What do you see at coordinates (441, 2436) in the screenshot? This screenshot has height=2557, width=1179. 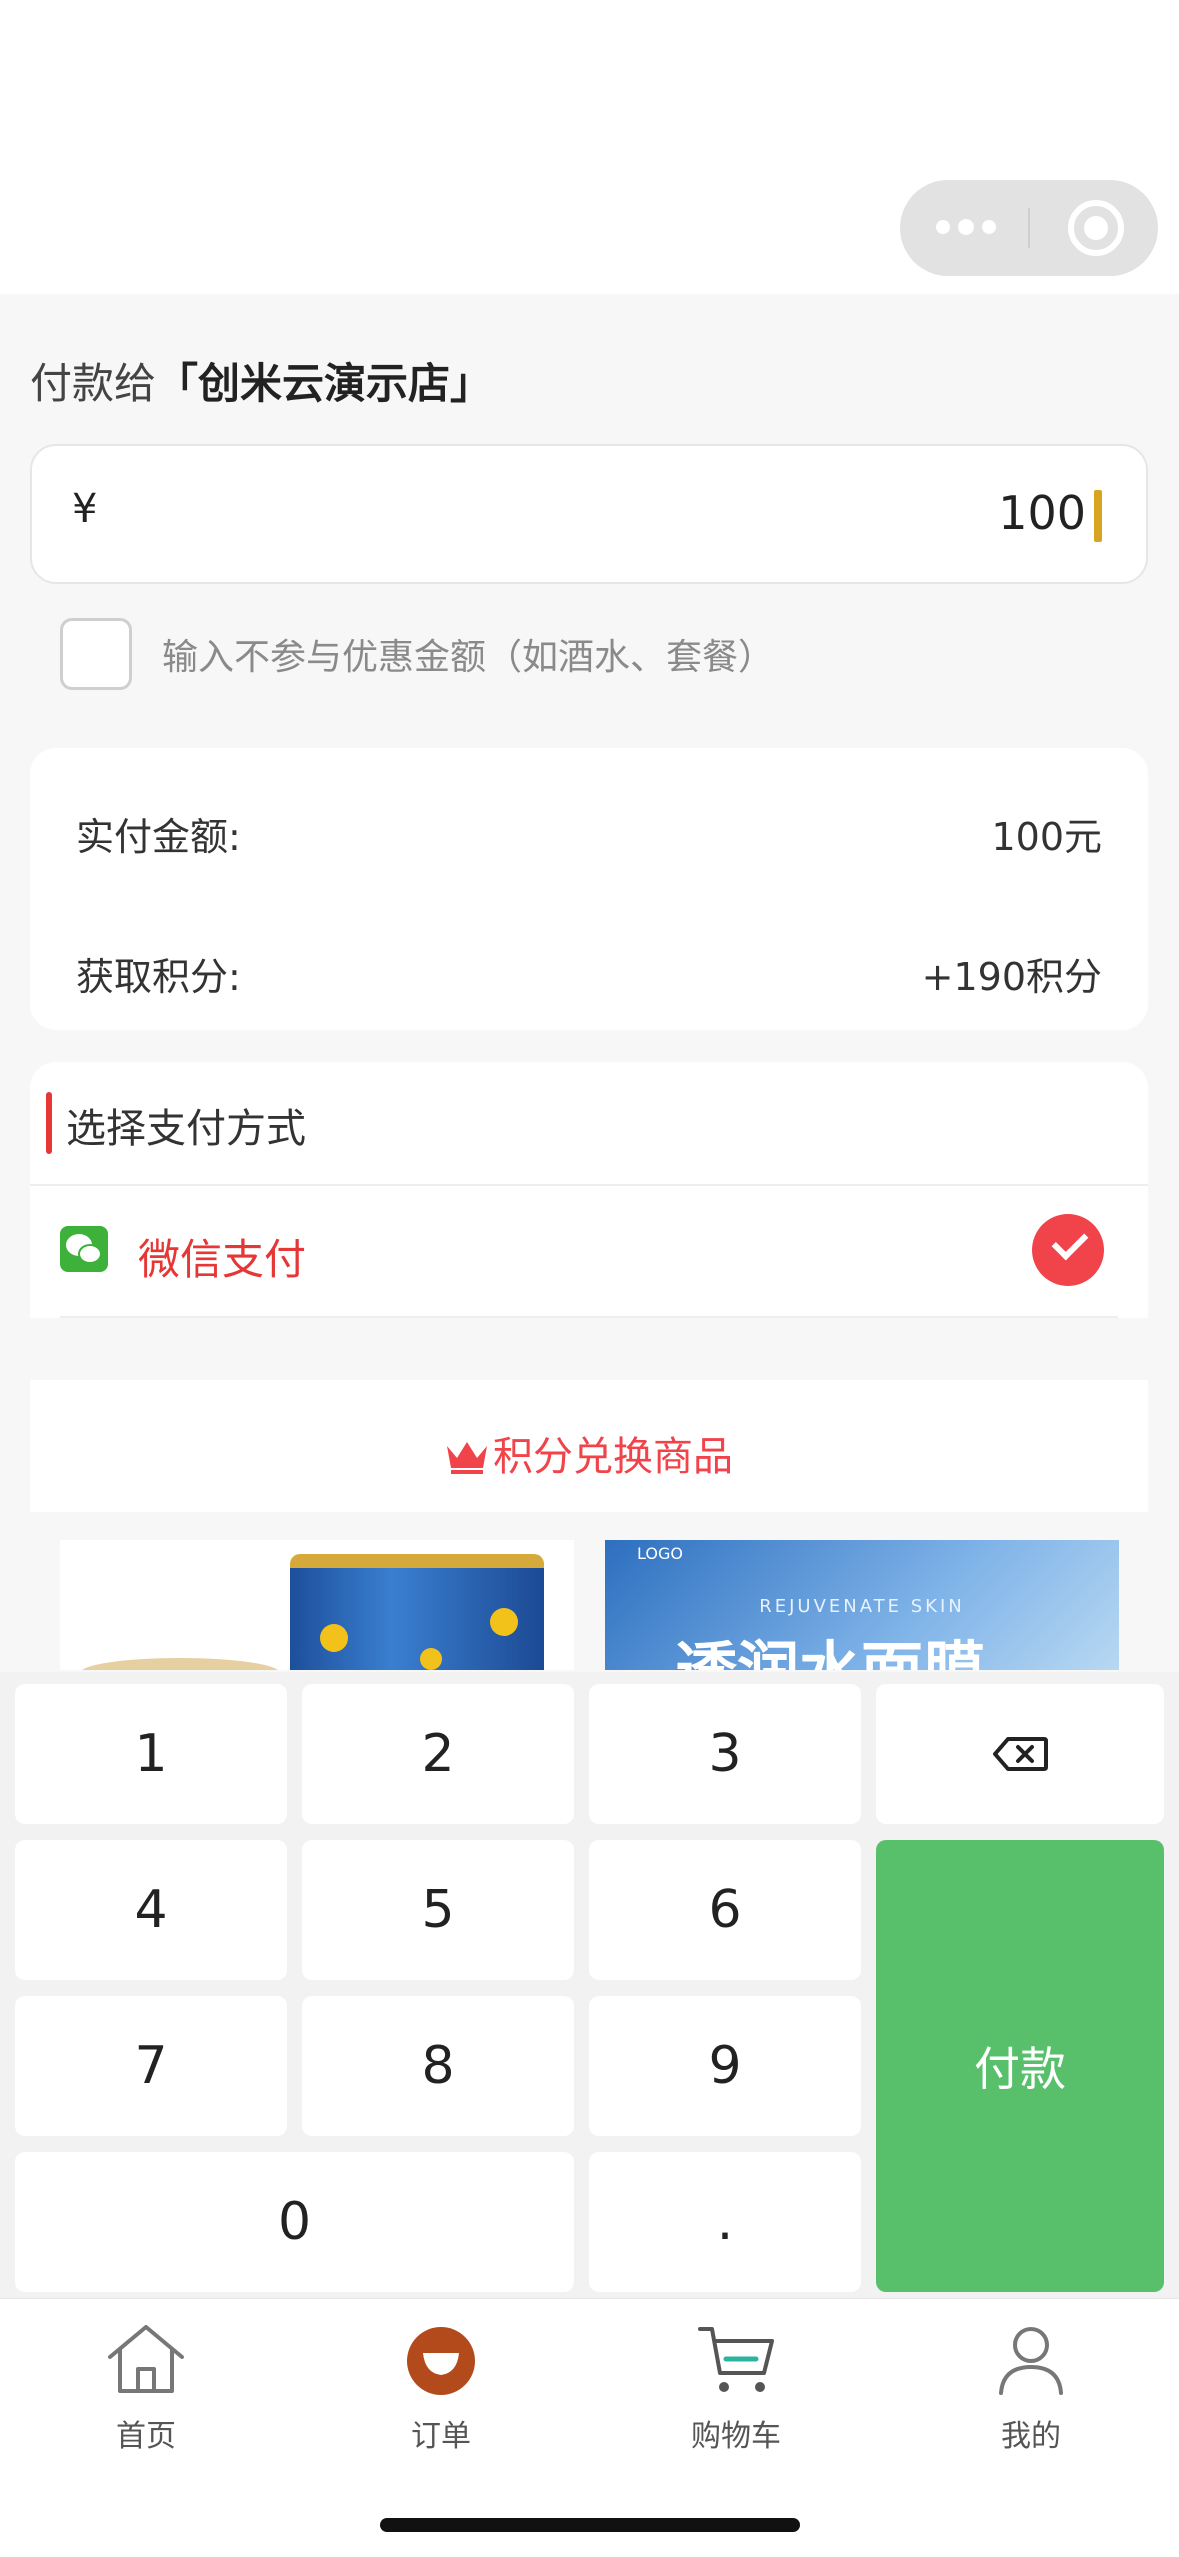 I see `tab-orders-label: 订单` at bounding box center [441, 2436].